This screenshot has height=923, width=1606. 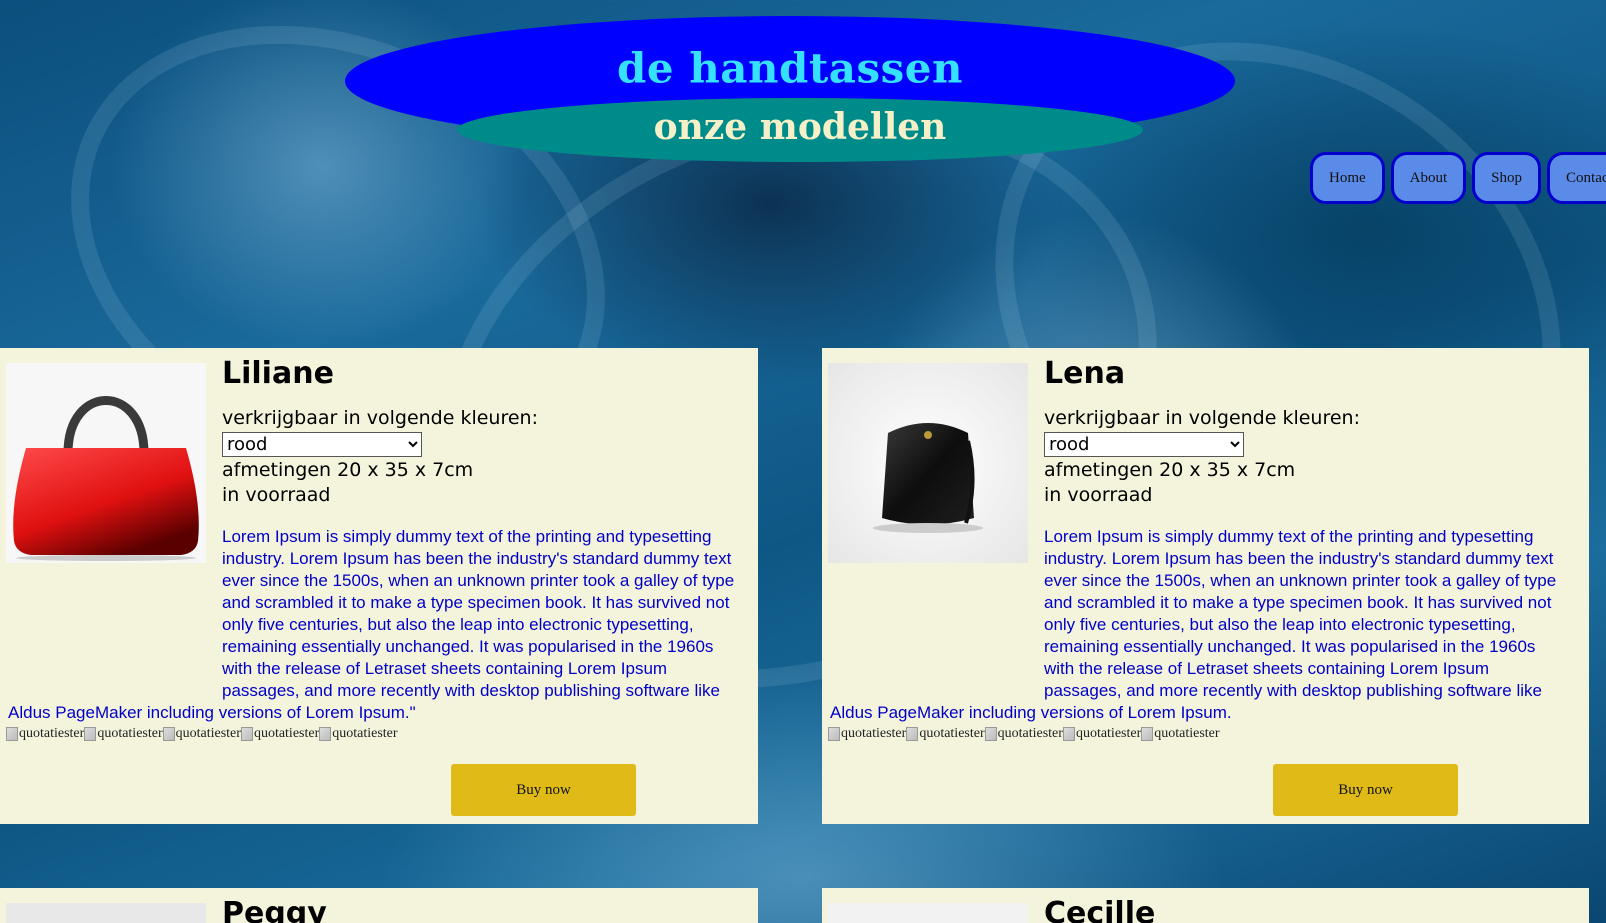 I want to click on product-card-peggy: Peggy, so click(x=379, y=905).